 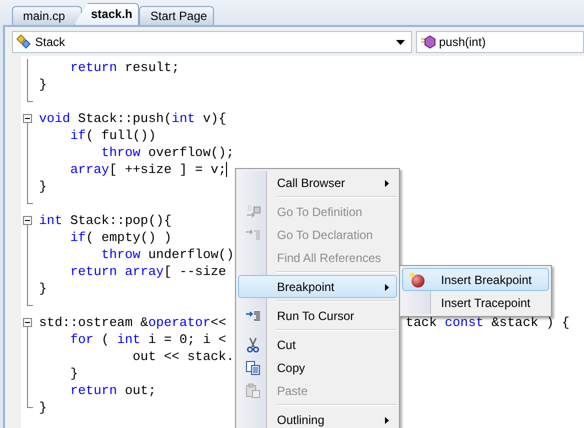 What do you see at coordinates (475, 302) in the screenshot?
I see `menu-item: Insert Tracepoint` at bounding box center [475, 302].